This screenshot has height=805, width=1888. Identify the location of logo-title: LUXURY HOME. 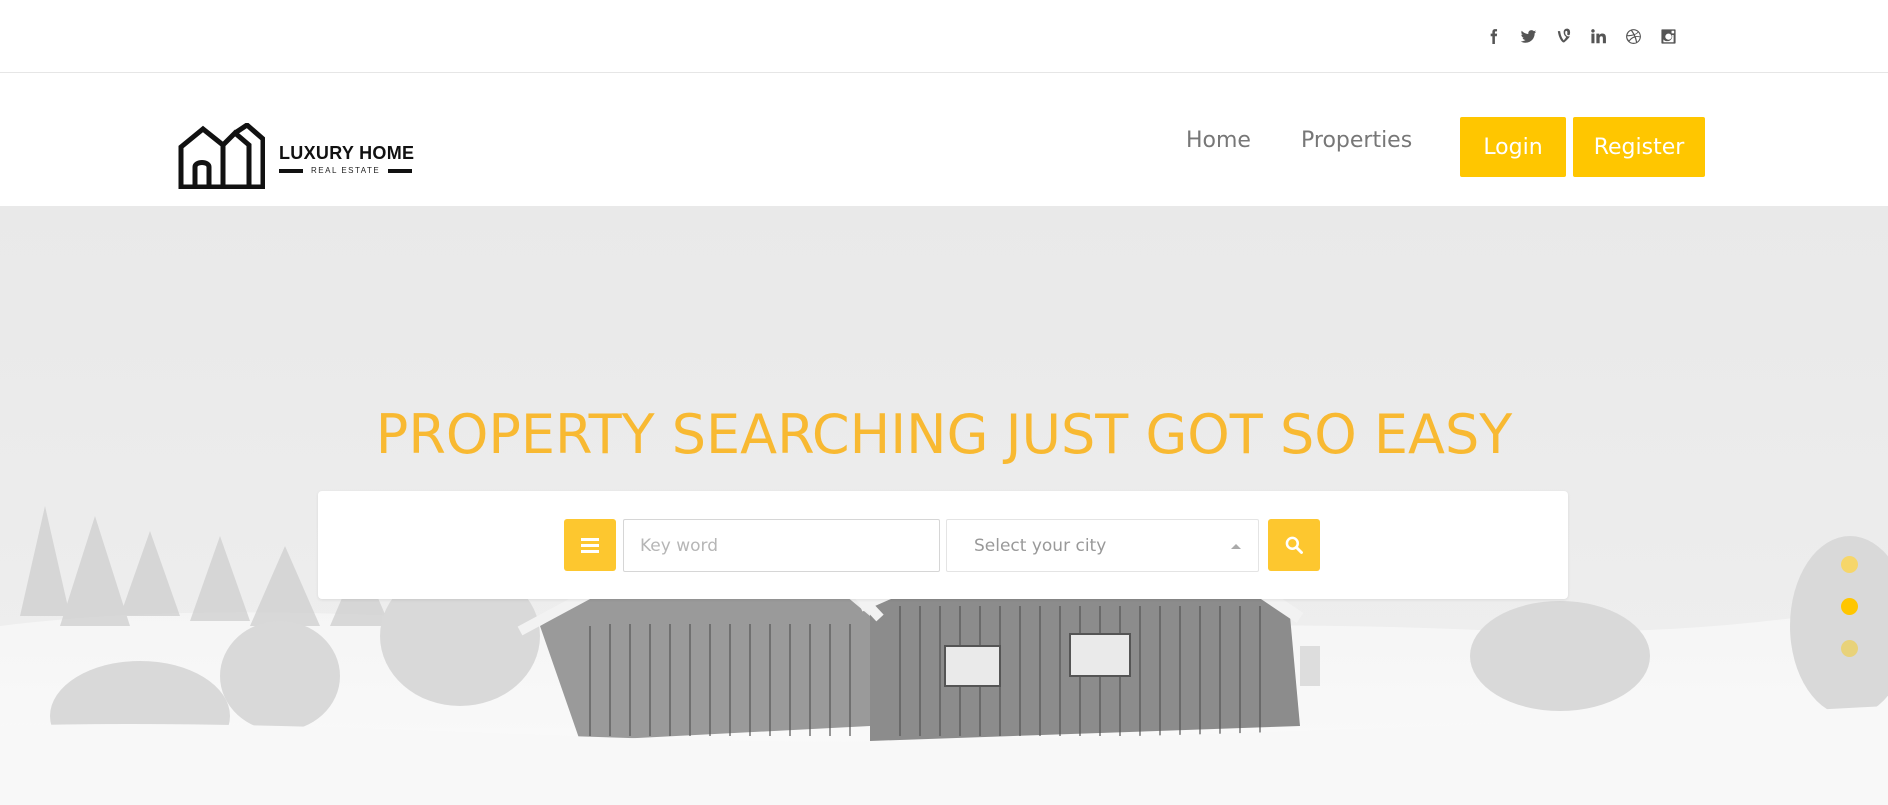
(347, 153).